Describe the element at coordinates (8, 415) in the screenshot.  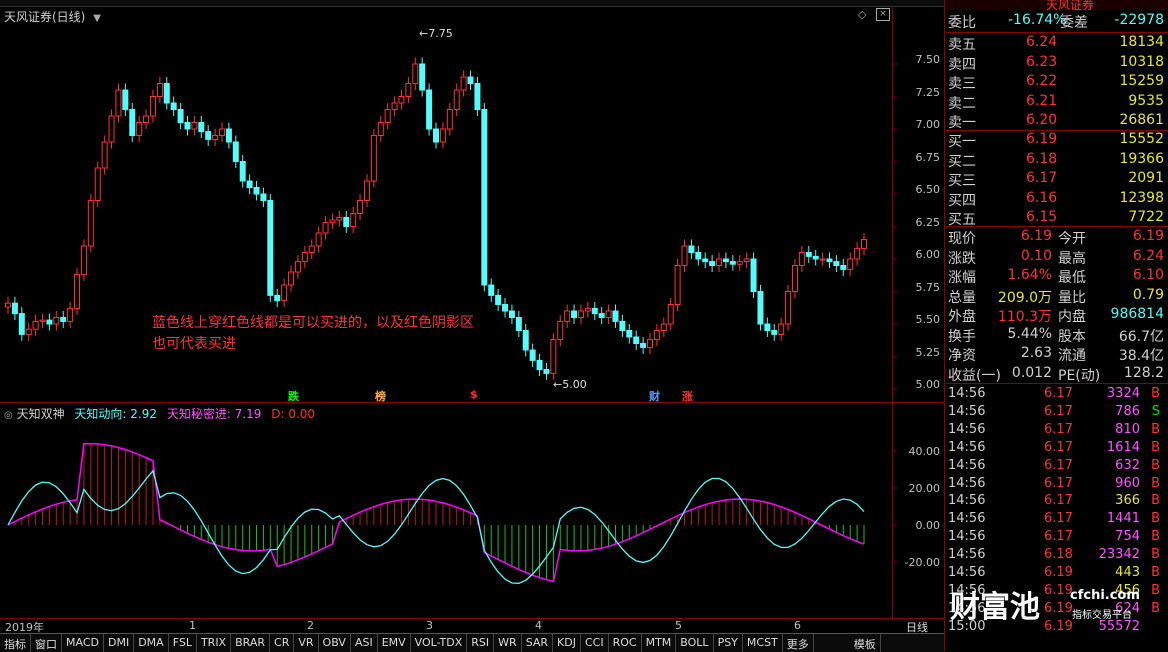
I see `gear-icon: ◎` at that location.